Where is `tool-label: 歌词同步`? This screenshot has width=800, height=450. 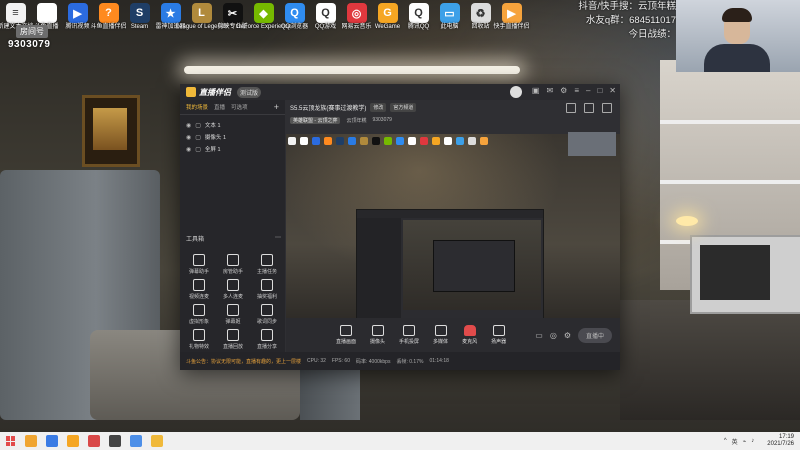
tool-label: 歌词同步 is located at coordinates (266, 322).